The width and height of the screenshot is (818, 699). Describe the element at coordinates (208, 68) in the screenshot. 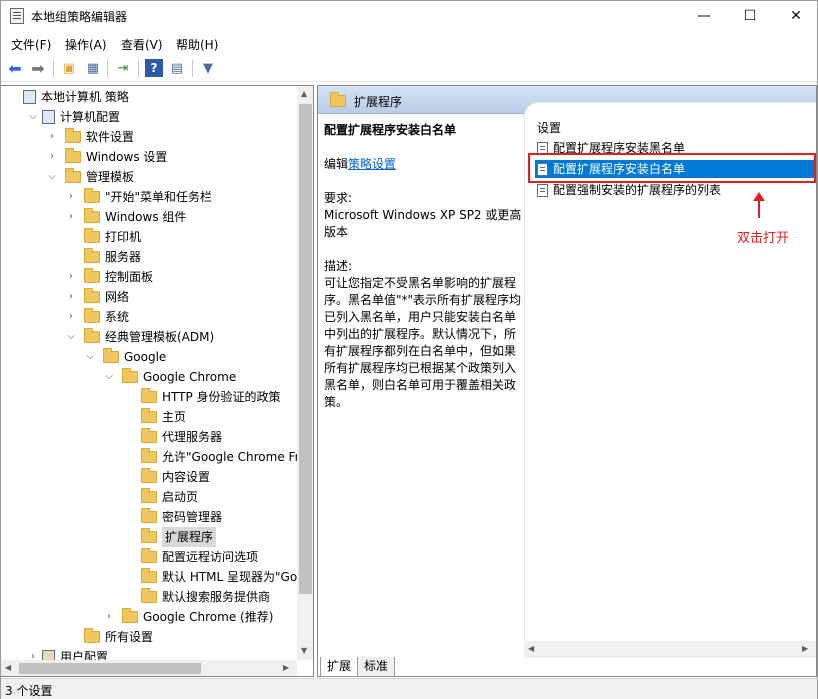

I see `filter-icon: ▼` at that location.